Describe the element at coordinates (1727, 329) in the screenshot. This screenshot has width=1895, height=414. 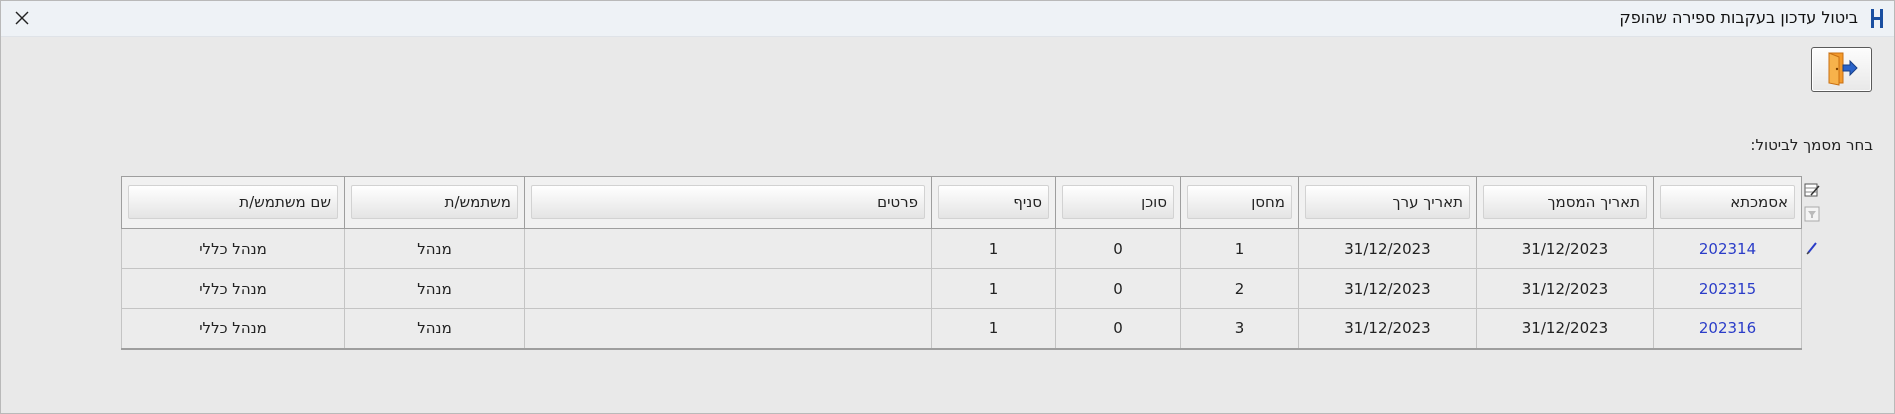
I see `reference-link: 202316` at that location.